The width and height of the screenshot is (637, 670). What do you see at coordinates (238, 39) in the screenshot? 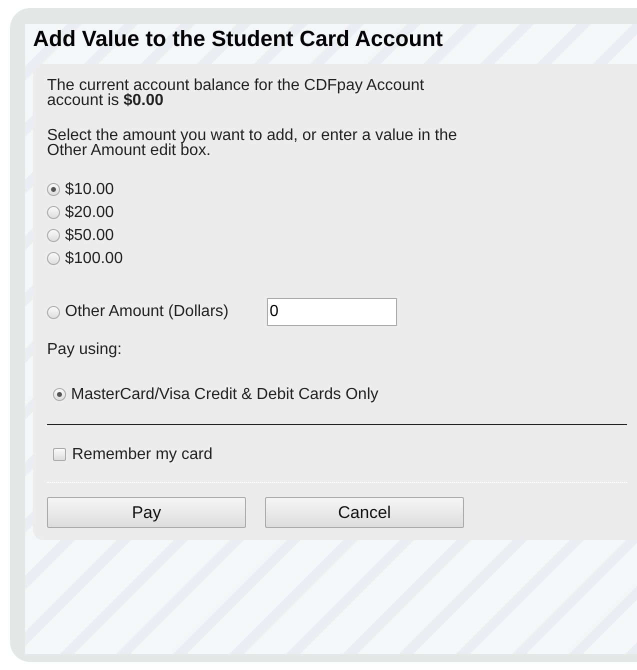
I see `page-title: Add Value to the Student Card Account` at bounding box center [238, 39].